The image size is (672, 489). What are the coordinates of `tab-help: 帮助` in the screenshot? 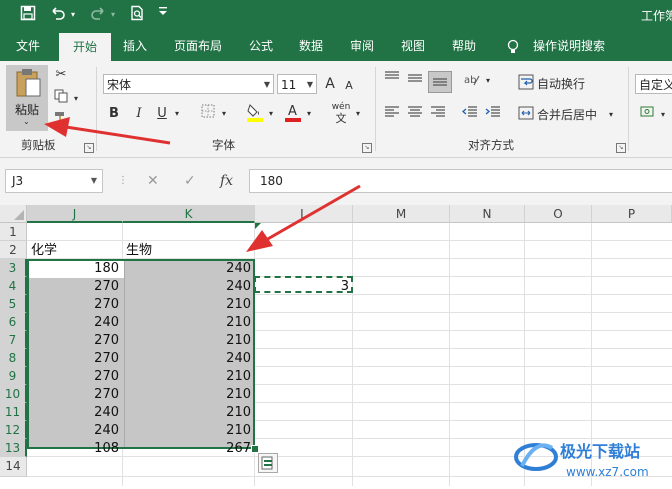 It's located at (464, 46).